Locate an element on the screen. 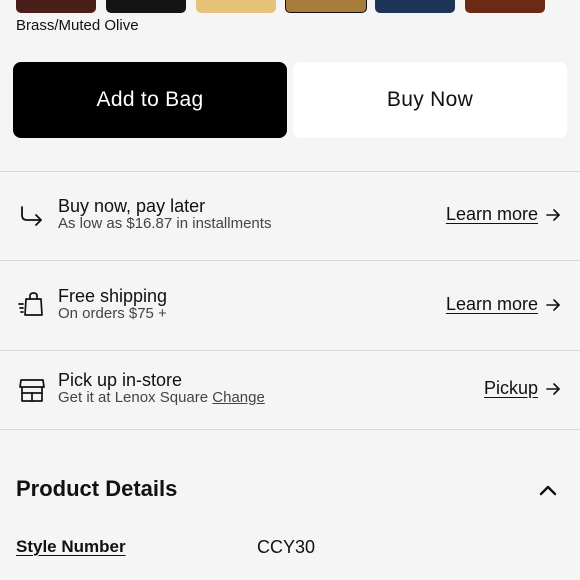  shipping-title: Free shipping is located at coordinates (113, 296).